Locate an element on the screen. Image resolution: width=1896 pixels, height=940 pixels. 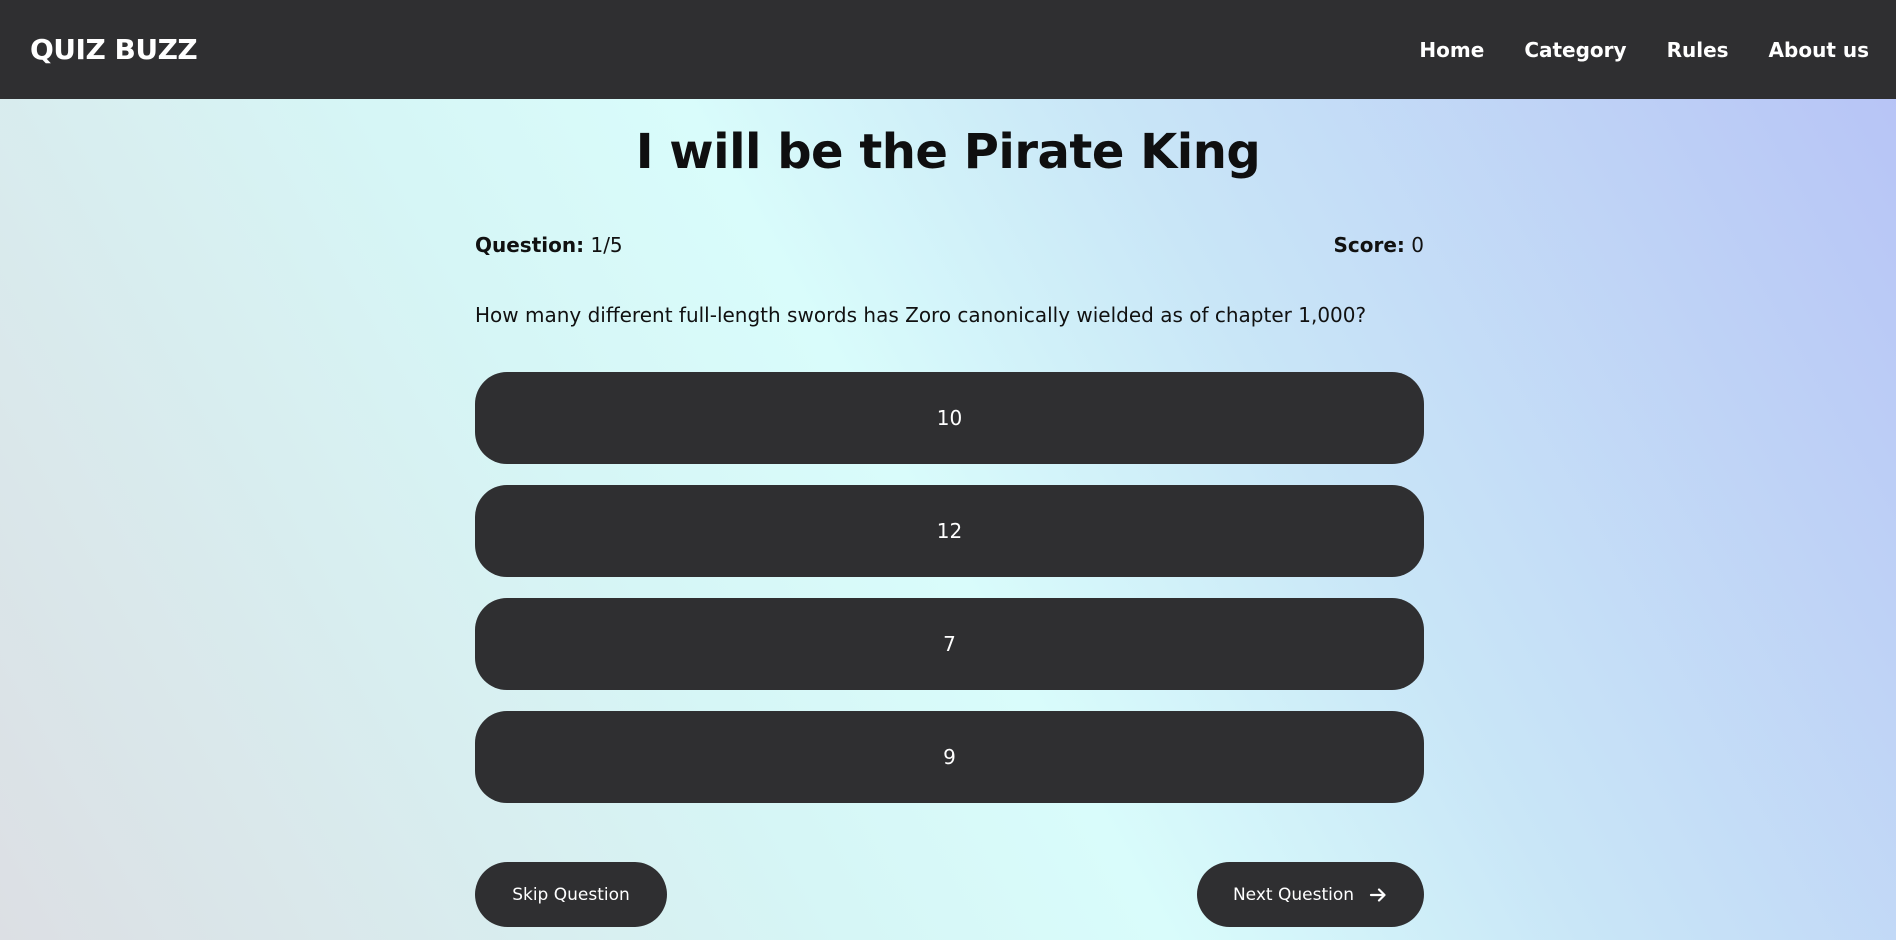
nav-link-about-us: About us is located at coordinates (1819, 50).